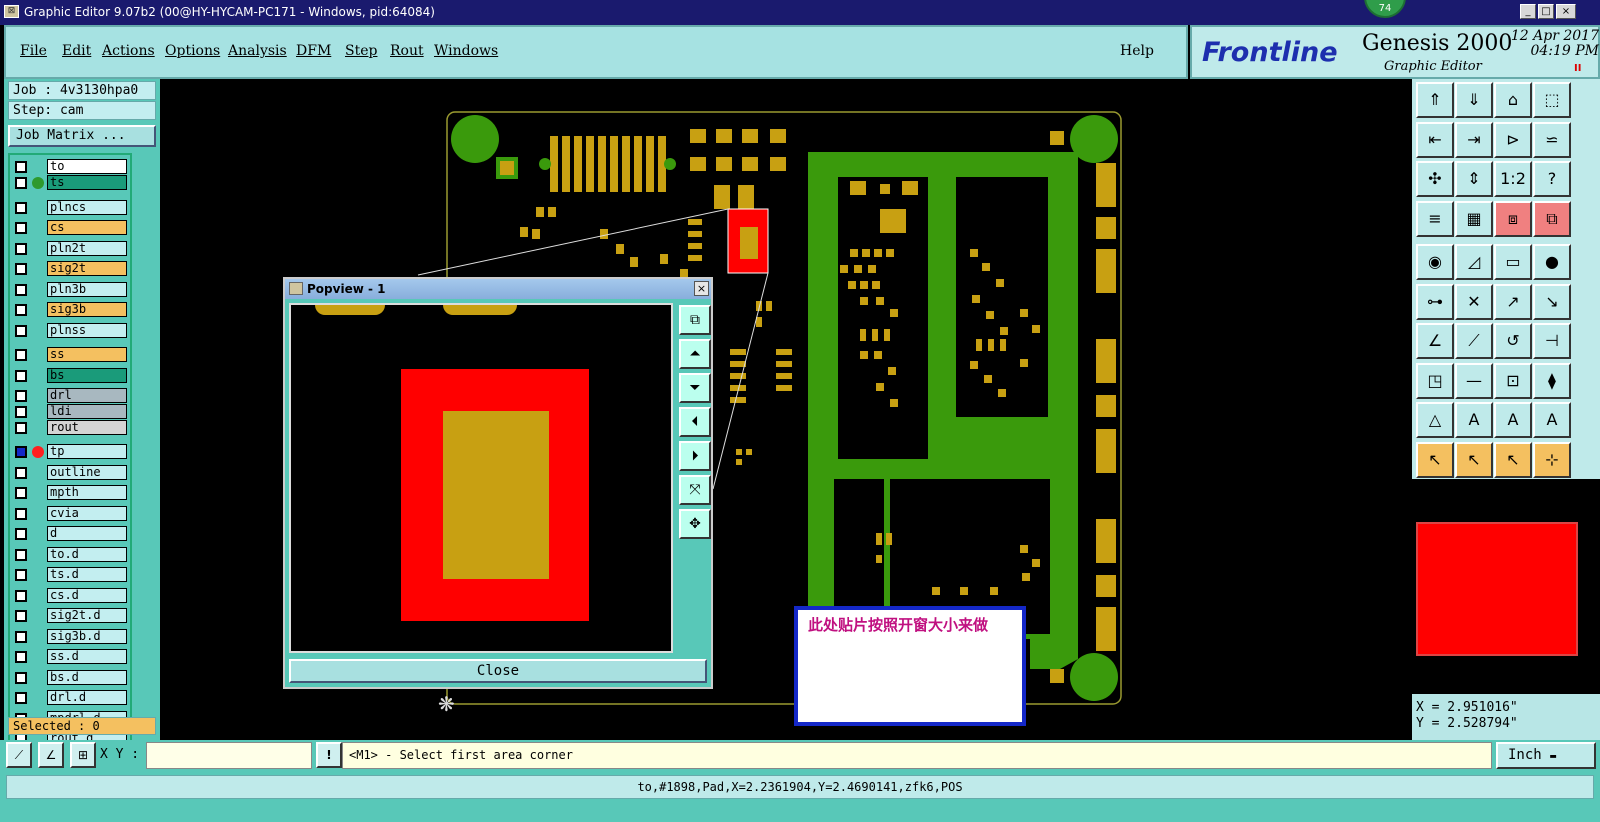 The width and height of the screenshot is (1600, 822). Describe the element at coordinates (361, 51) in the screenshot. I see `menu-step: Step` at that location.